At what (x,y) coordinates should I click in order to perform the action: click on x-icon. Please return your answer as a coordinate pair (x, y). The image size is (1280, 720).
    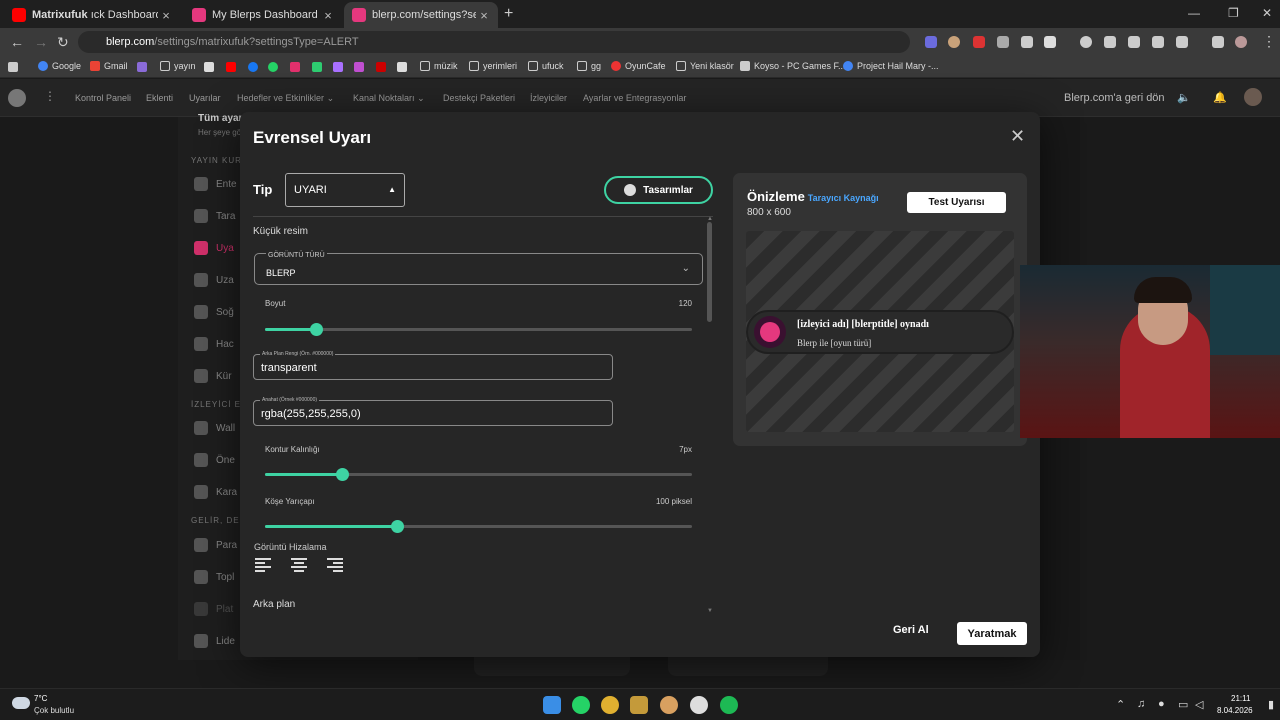
    Looking at the image, I should click on (209, 67).